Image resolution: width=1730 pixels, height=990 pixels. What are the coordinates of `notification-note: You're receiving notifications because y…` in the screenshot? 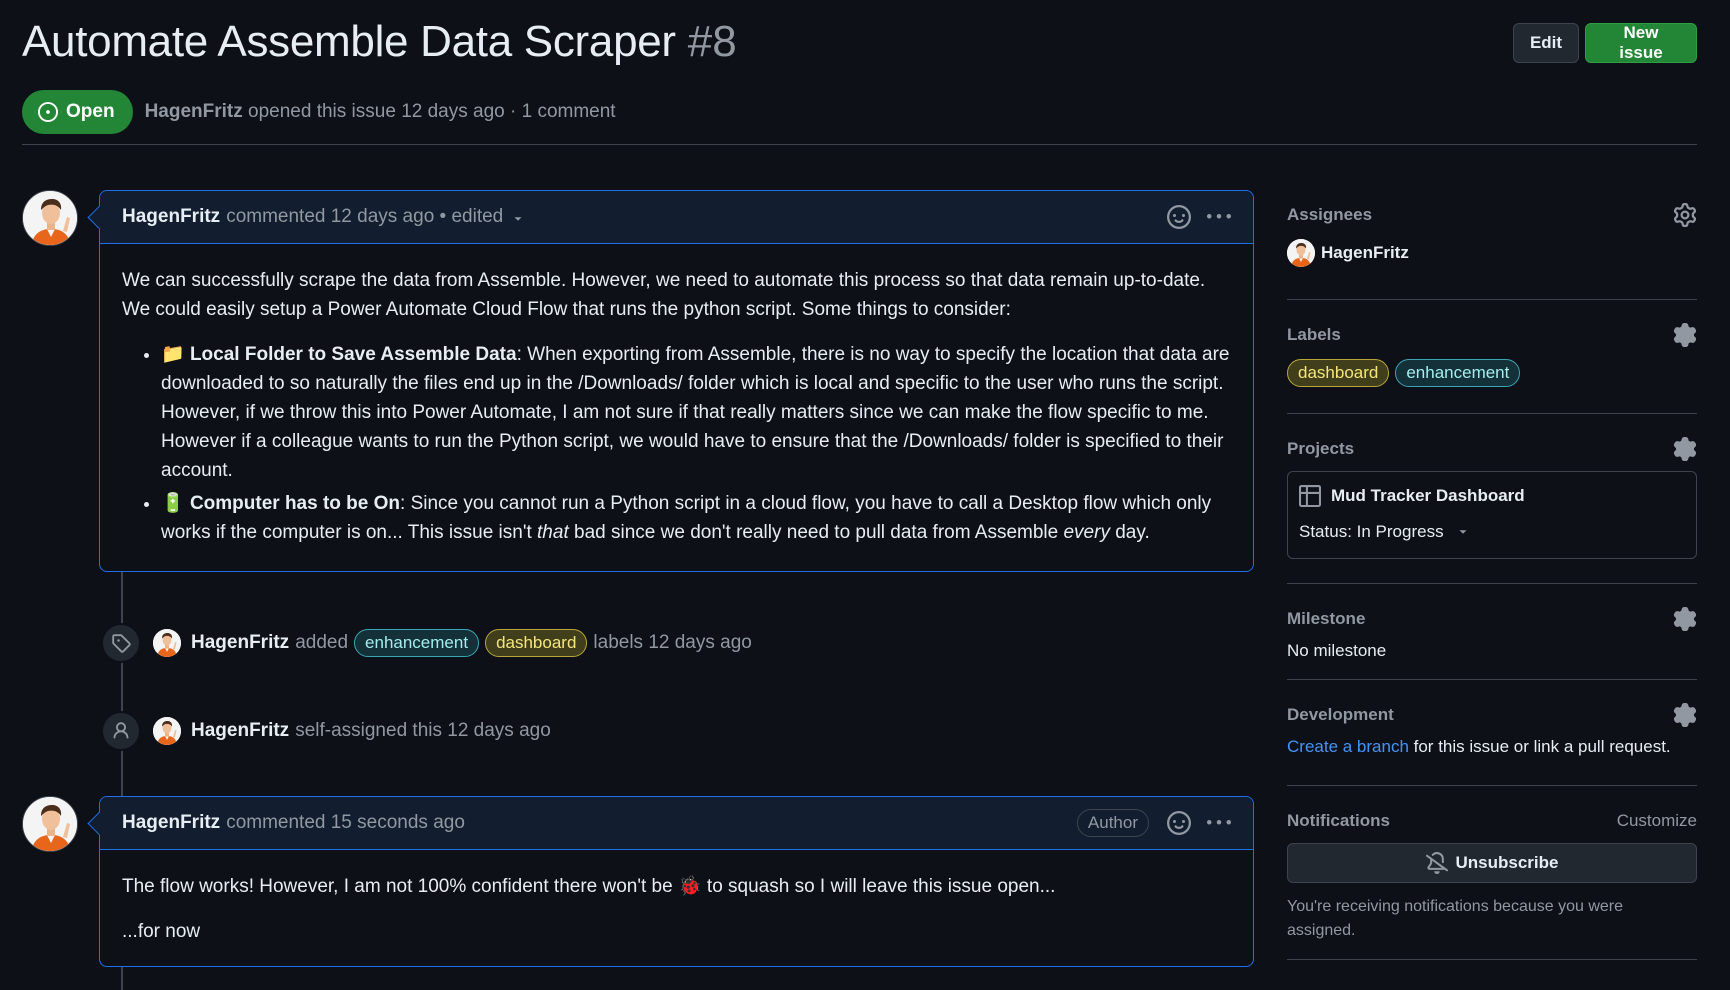 It's located at (1455, 918).